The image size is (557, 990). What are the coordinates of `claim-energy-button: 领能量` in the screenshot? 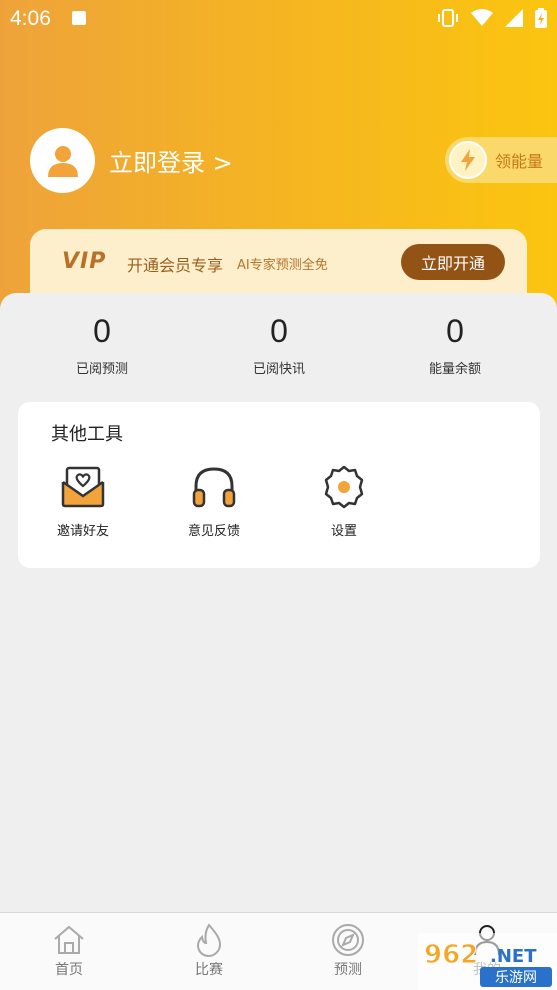 It's located at (501, 160).